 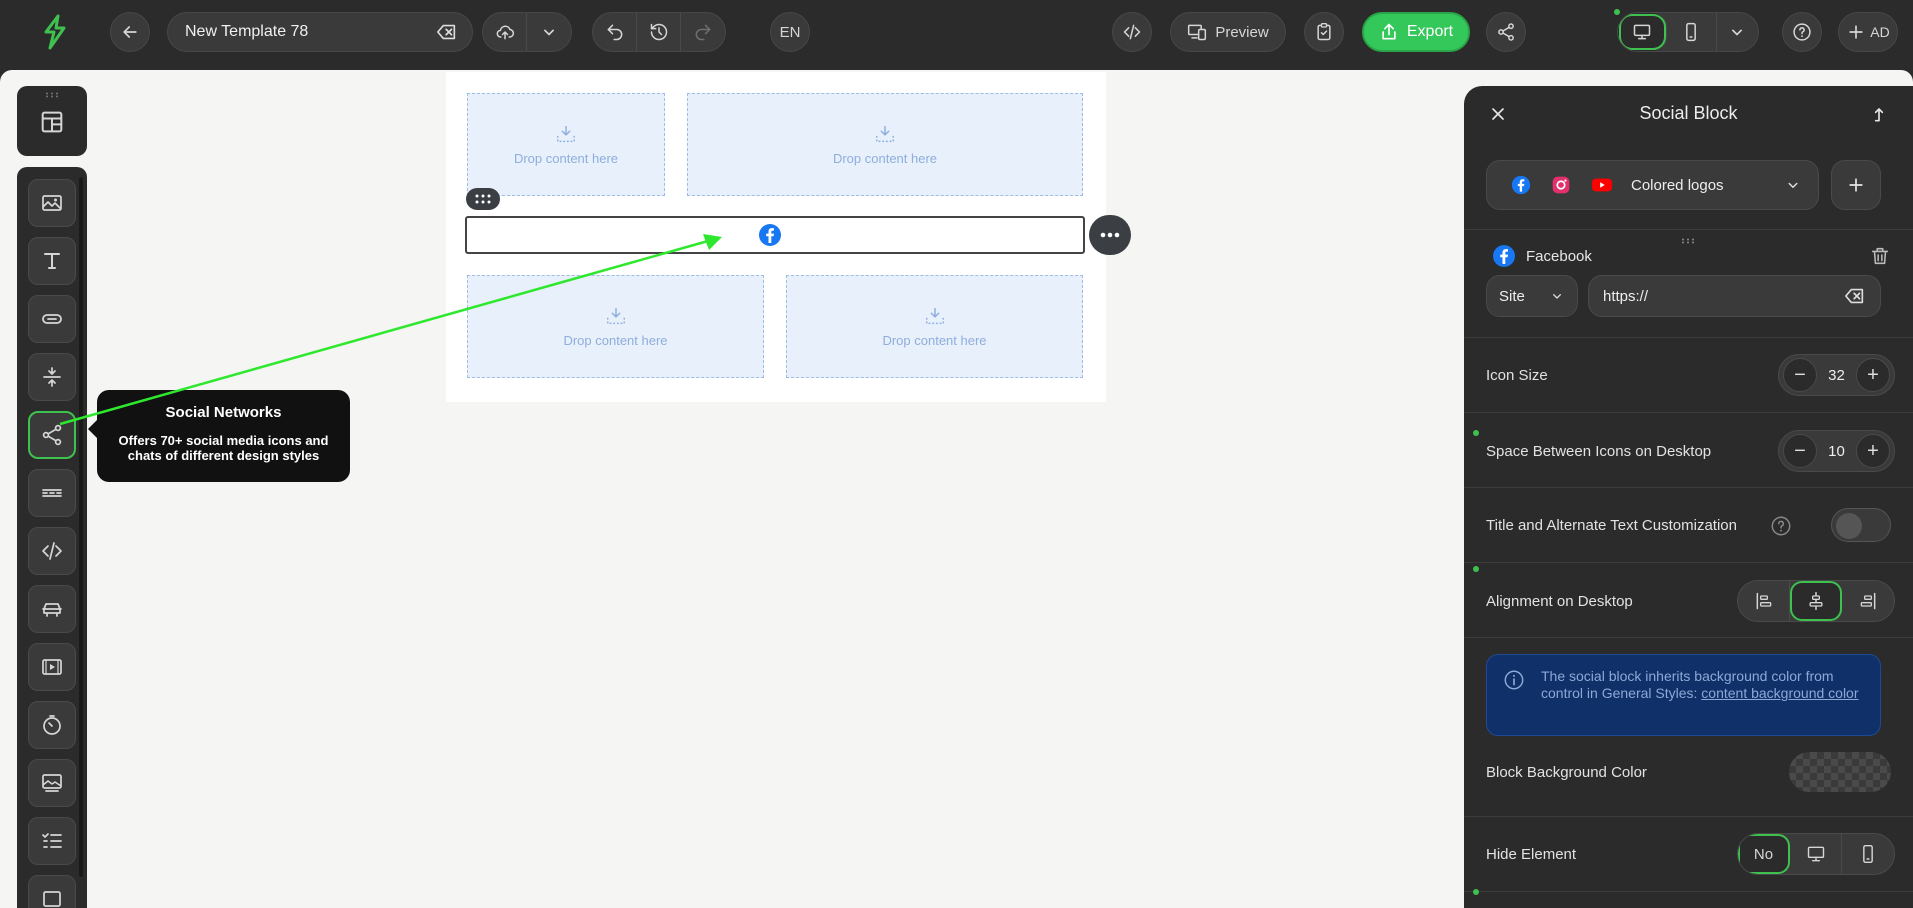 I want to click on share-button, so click(x=1506, y=32).